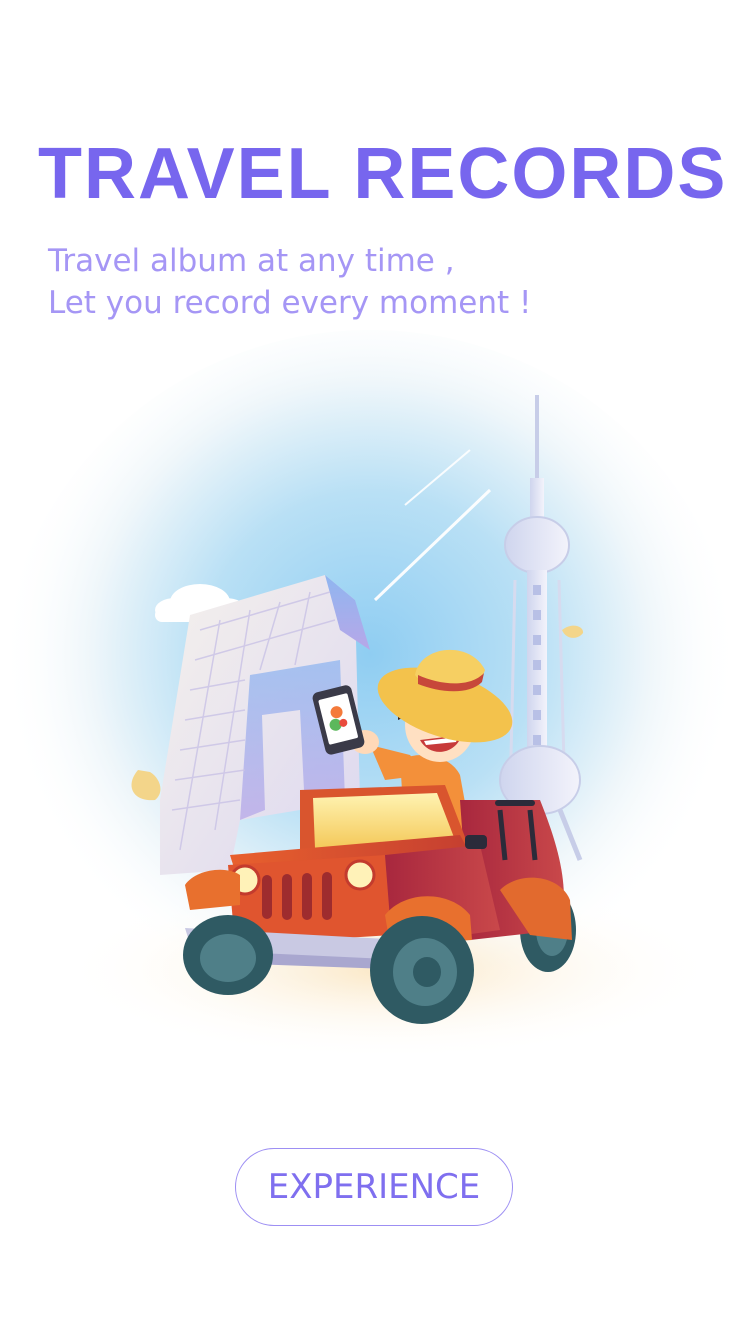 The height and width of the screenshot is (1334, 750). Describe the element at coordinates (290, 303) in the screenshot. I see `subtitle-line-2: Let you record every moment !` at that location.